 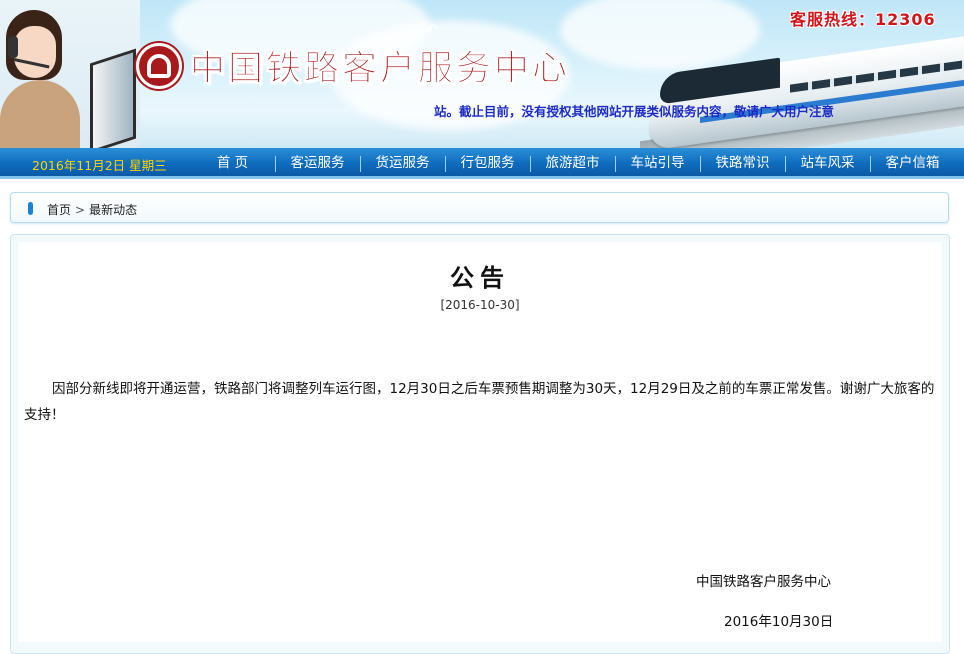 I want to click on cloud-decoration, so click(x=660, y=35).